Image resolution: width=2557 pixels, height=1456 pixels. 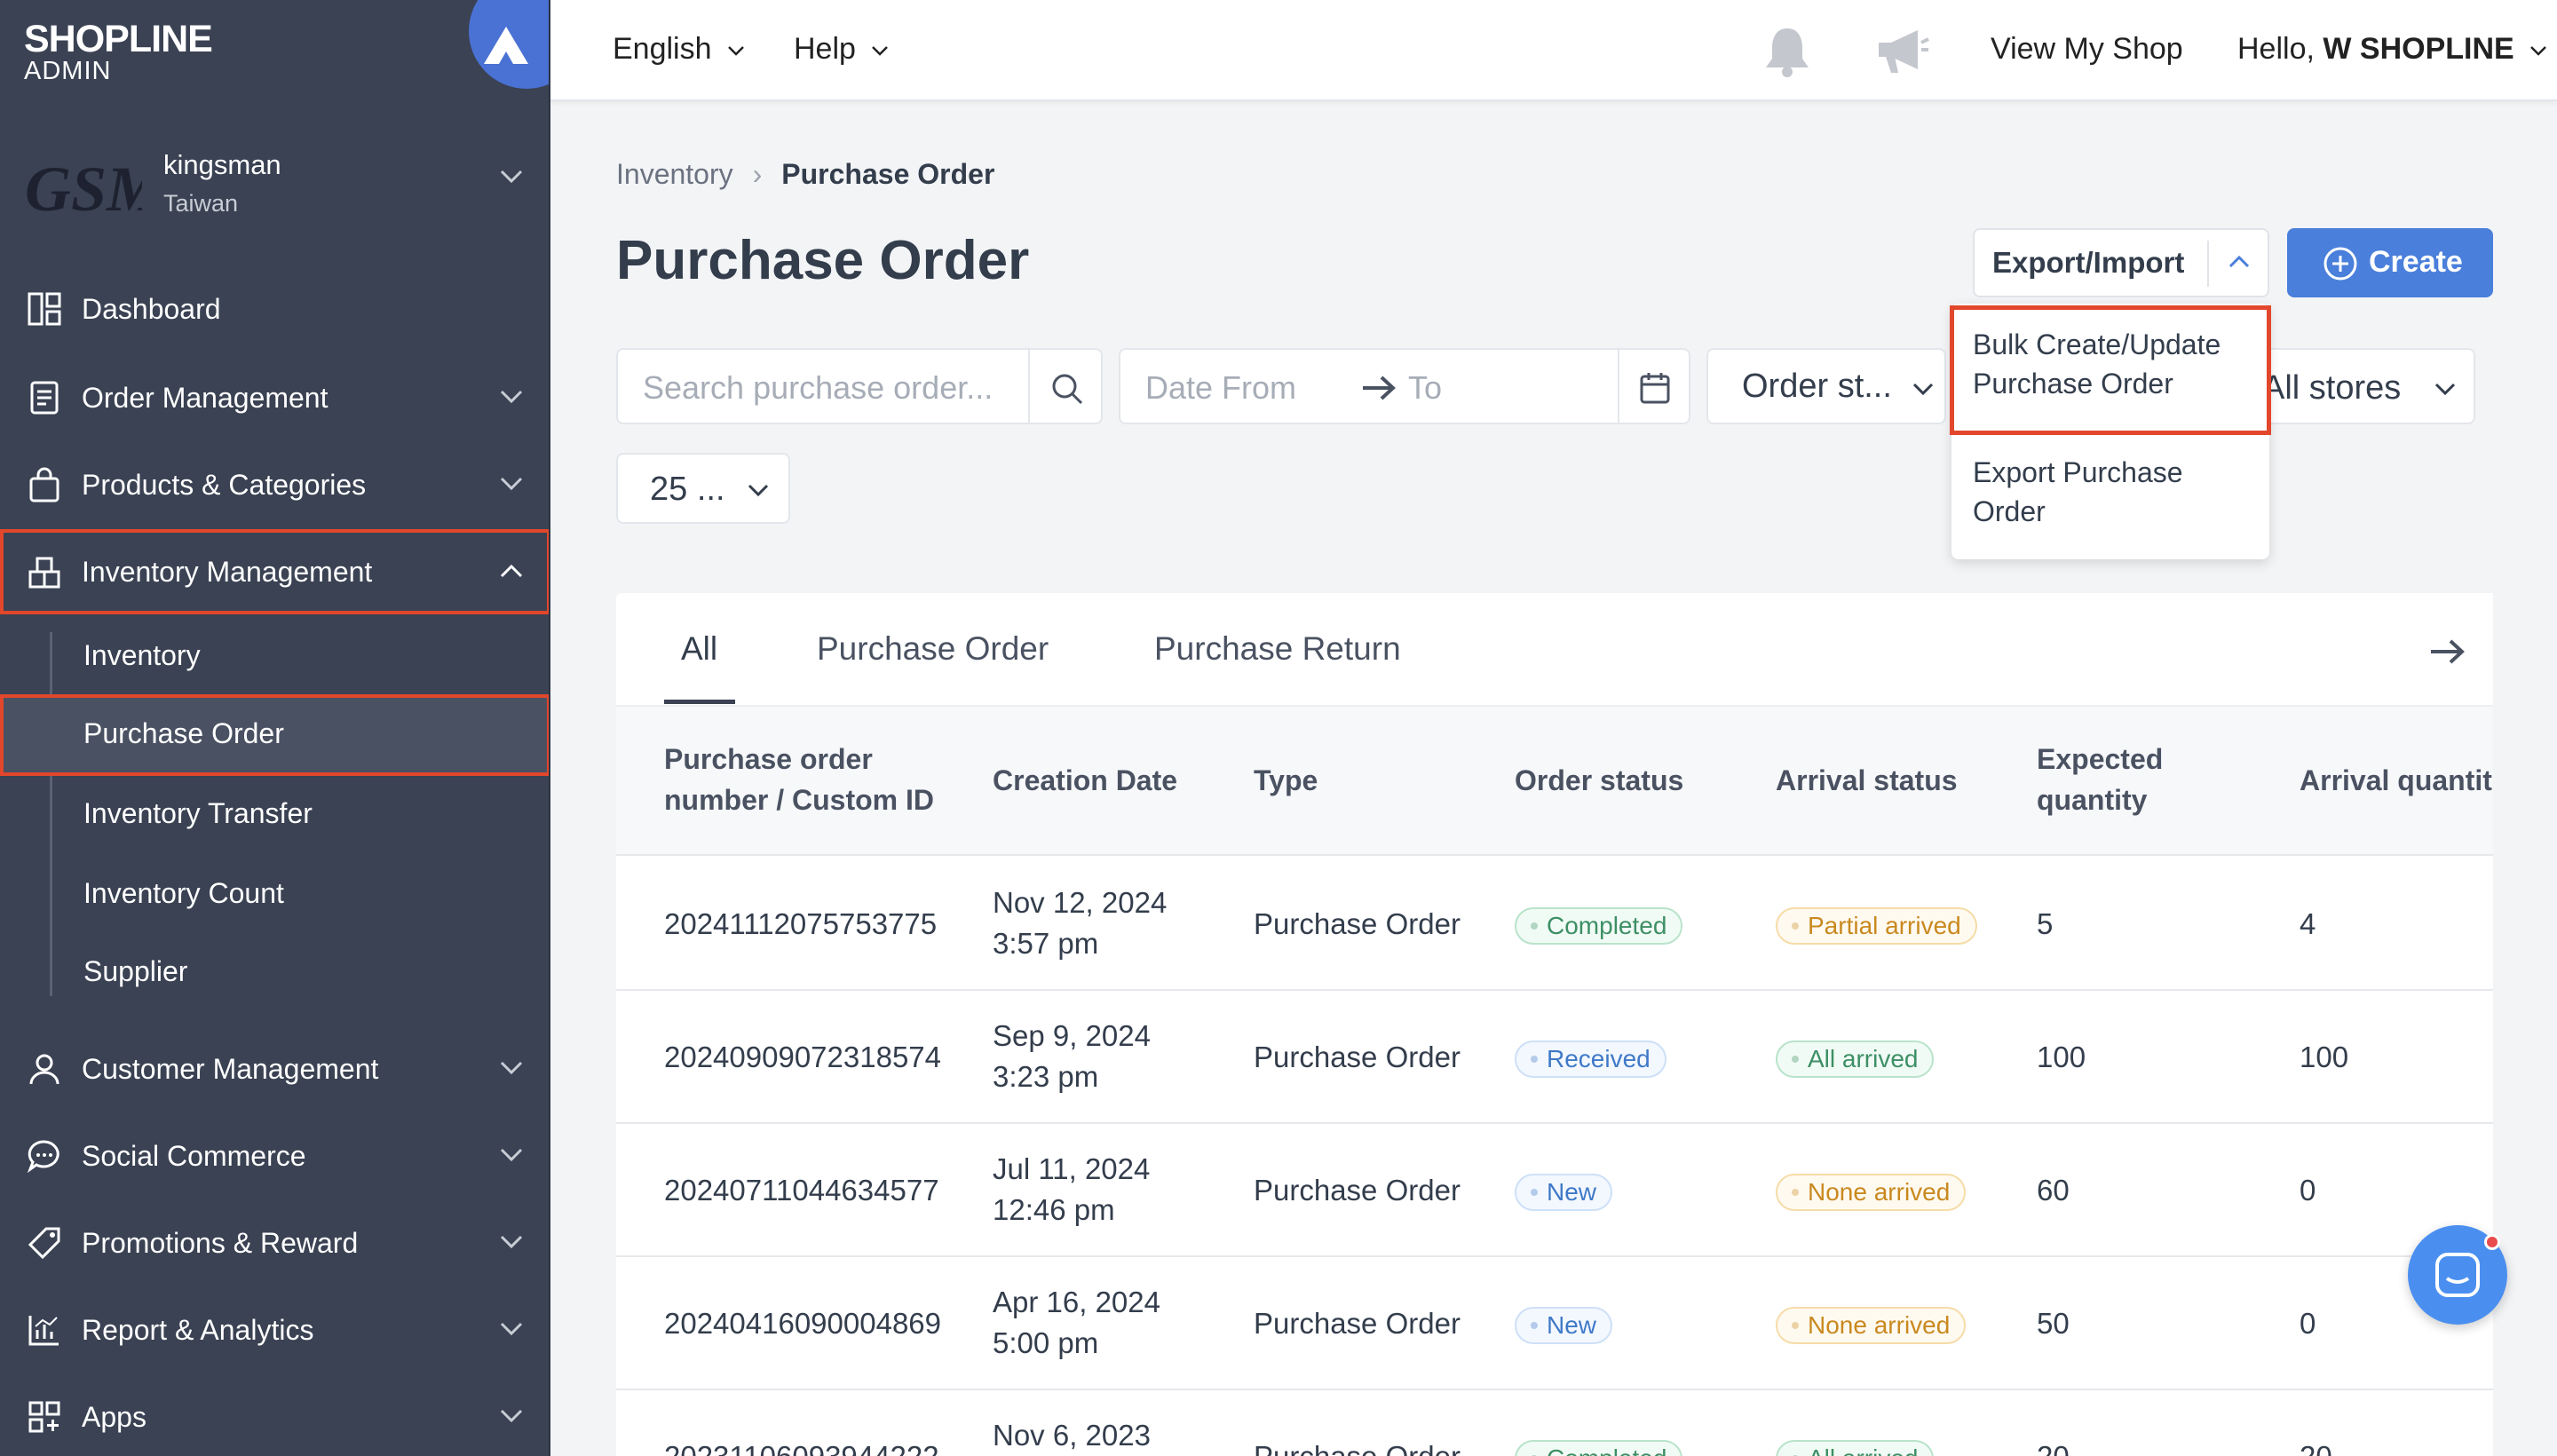 I want to click on sidebar-item-apps: Apps, so click(x=274, y=1415).